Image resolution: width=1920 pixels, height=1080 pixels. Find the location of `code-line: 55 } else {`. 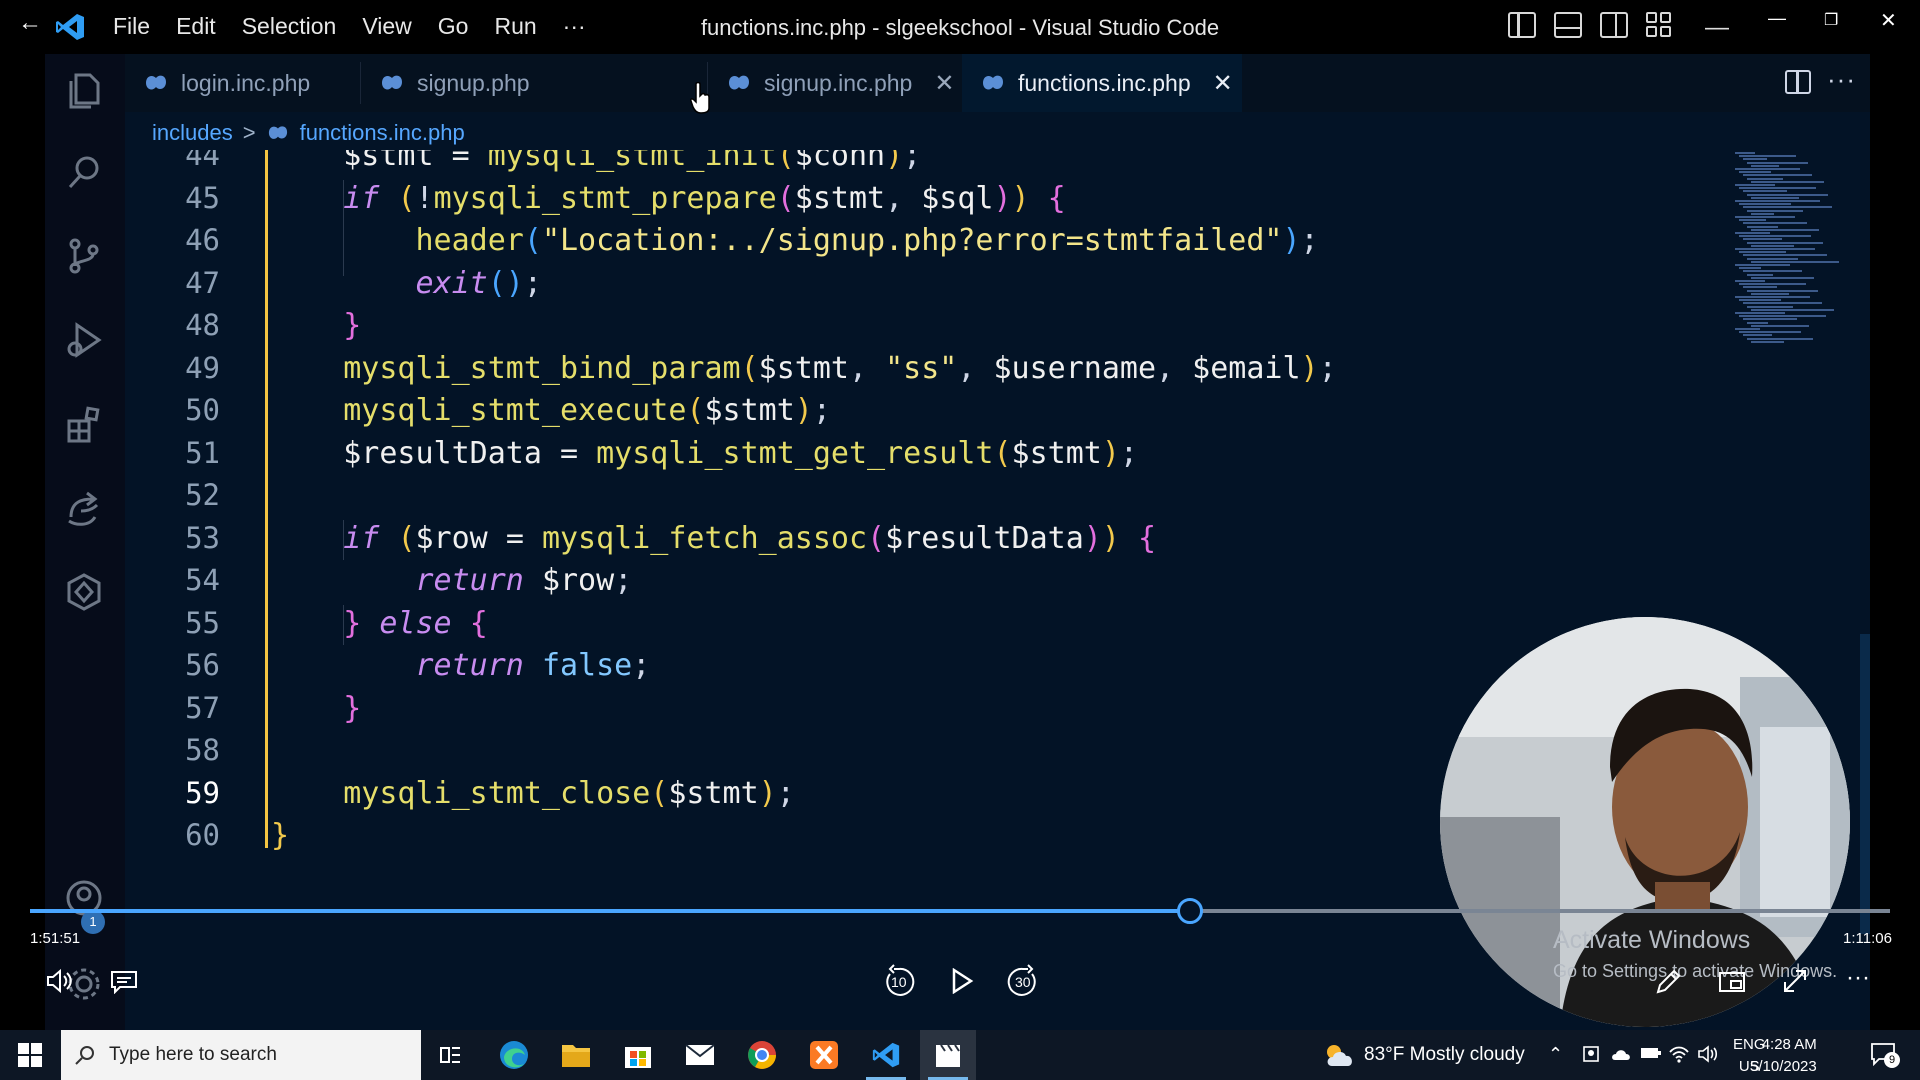

code-line: 55 } else { is located at coordinates (925, 627).